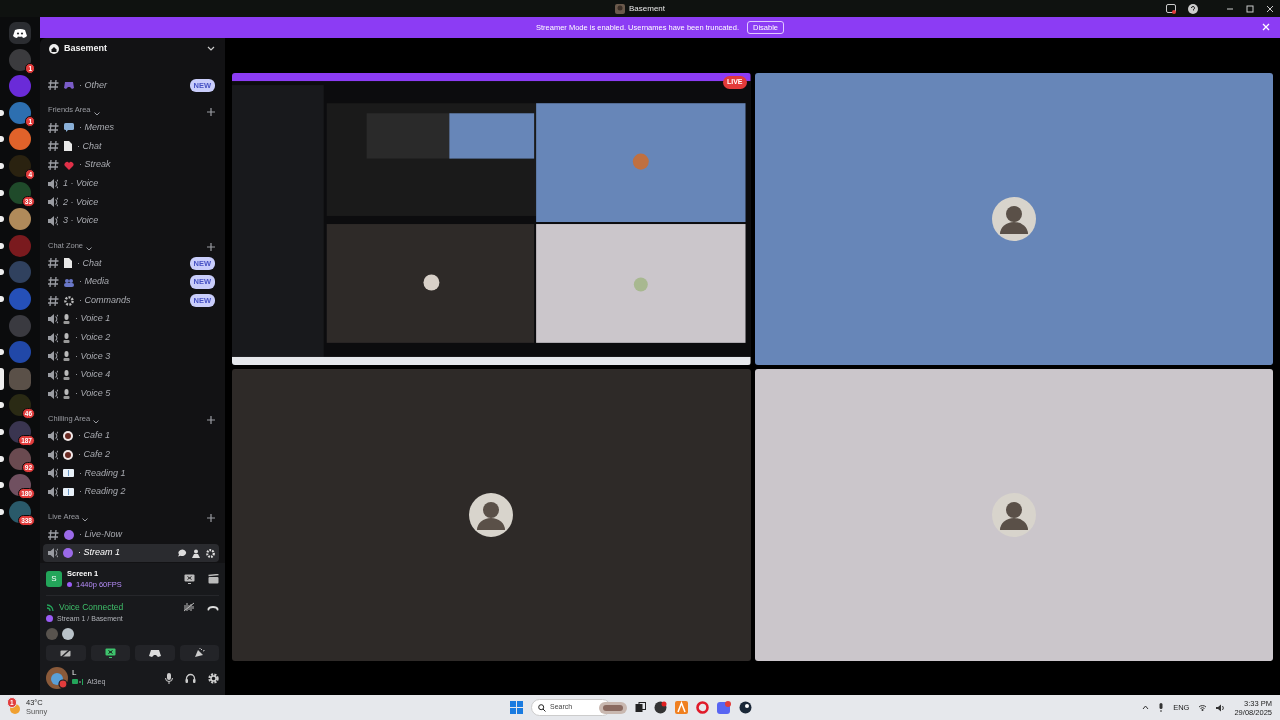  What do you see at coordinates (68, 454) in the screenshot?
I see `coffee-cup-icon` at bounding box center [68, 454].